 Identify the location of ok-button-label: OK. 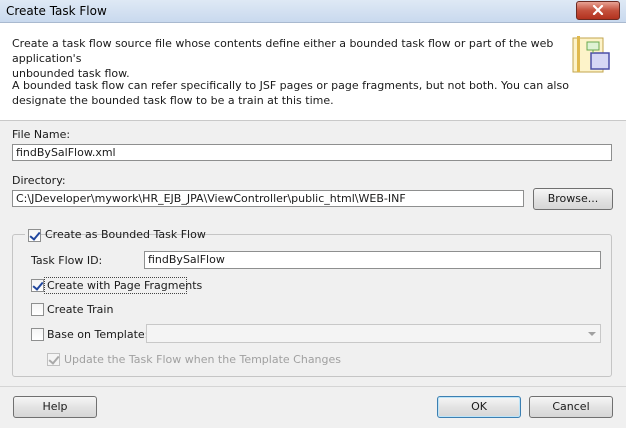
(479, 406).